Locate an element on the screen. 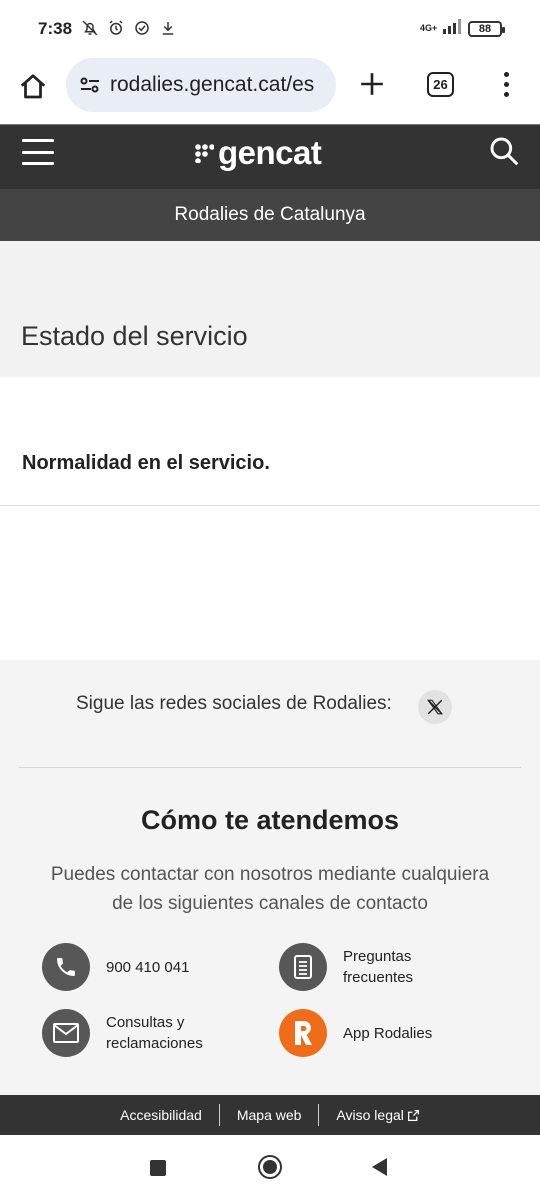 This screenshot has width=540, height=1200. rodalies-r-icon is located at coordinates (303, 1033).